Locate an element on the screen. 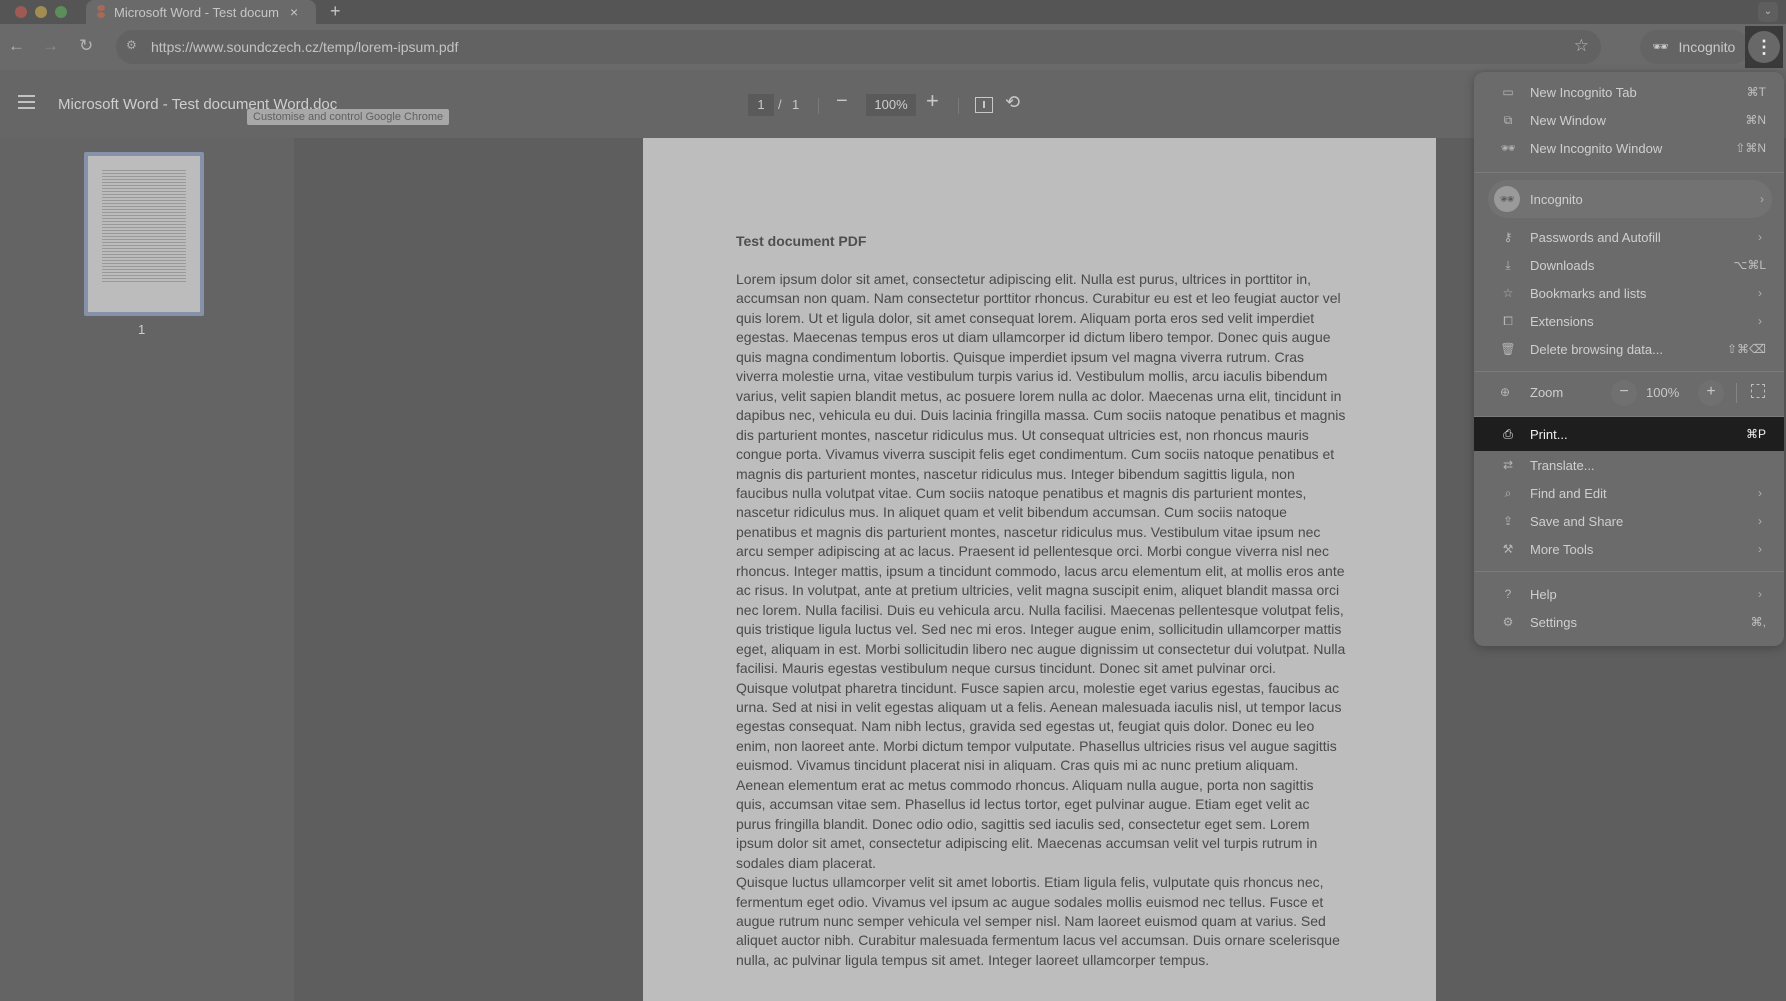 The image size is (1786, 1001). menu-item-label: Settings is located at coordinates (1553, 622).